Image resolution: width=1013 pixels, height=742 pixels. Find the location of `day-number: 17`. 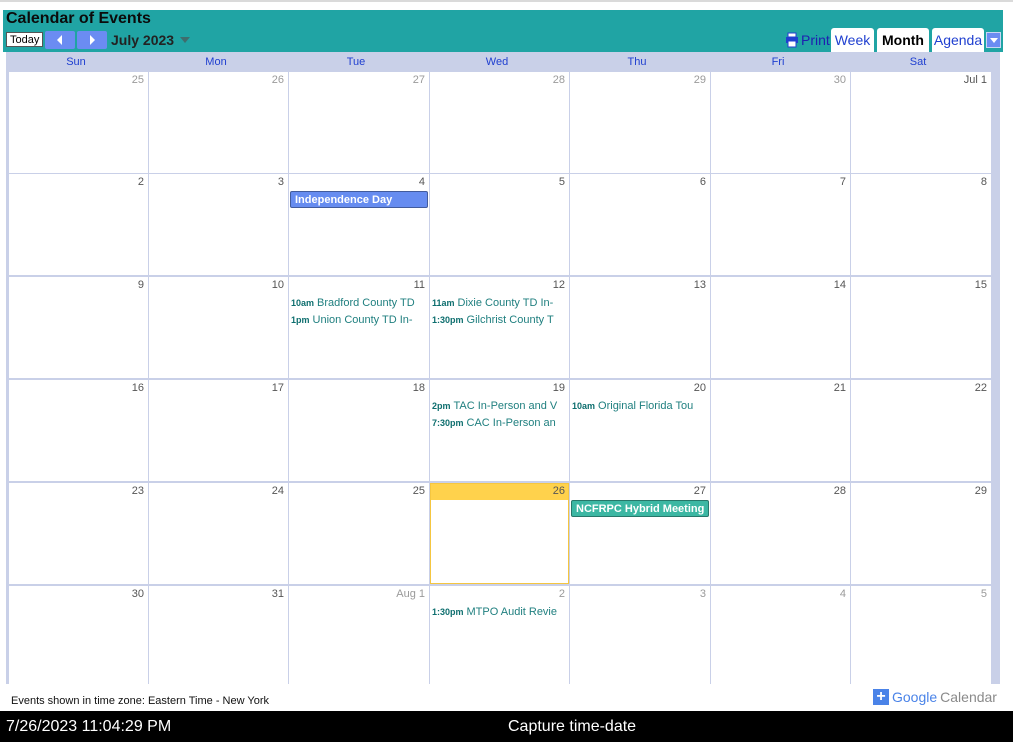

day-number: 17 is located at coordinates (278, 388).